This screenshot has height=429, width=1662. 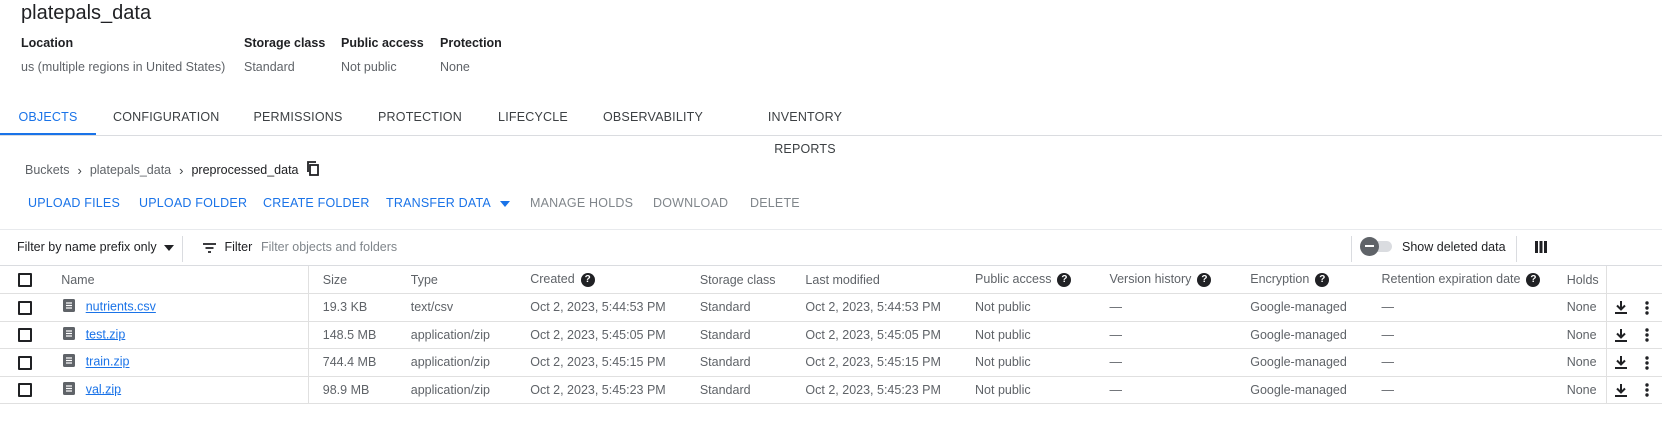 What do you see at coordinates (48, 118) in the screenshot?
I see `tab-objects: OBJECTS` at bounding box center [48, 118].